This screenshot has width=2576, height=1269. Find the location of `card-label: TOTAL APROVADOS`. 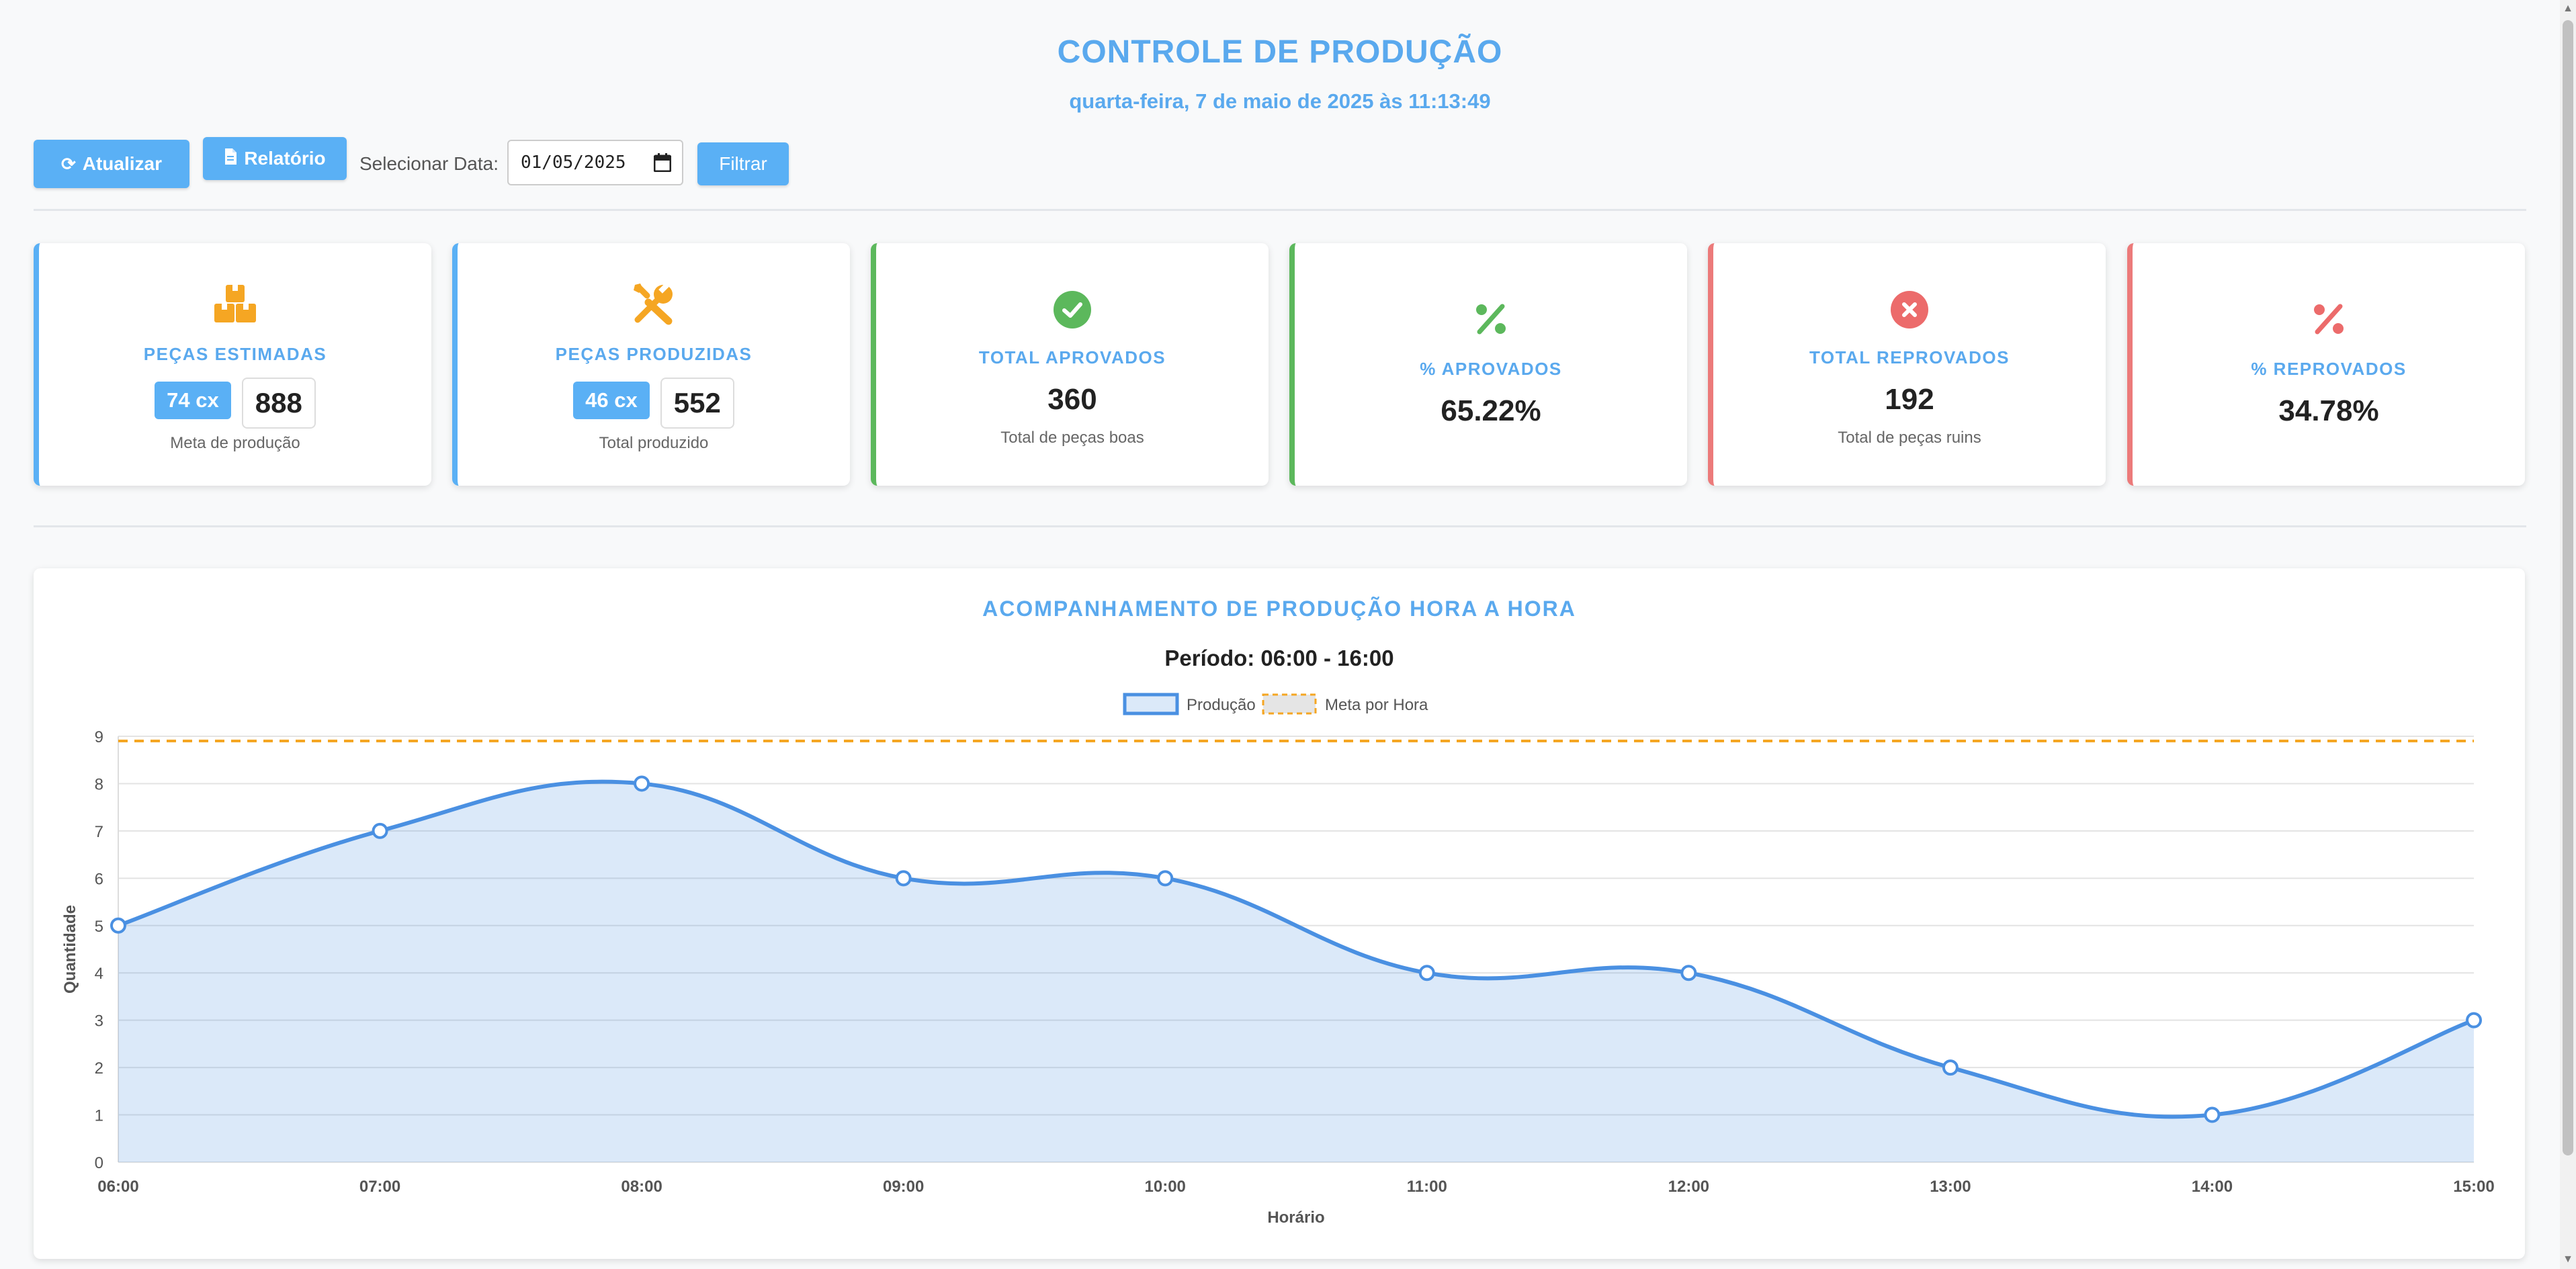

card-label: TOTAL APROVADOS is located at coordinates (1072, 357).